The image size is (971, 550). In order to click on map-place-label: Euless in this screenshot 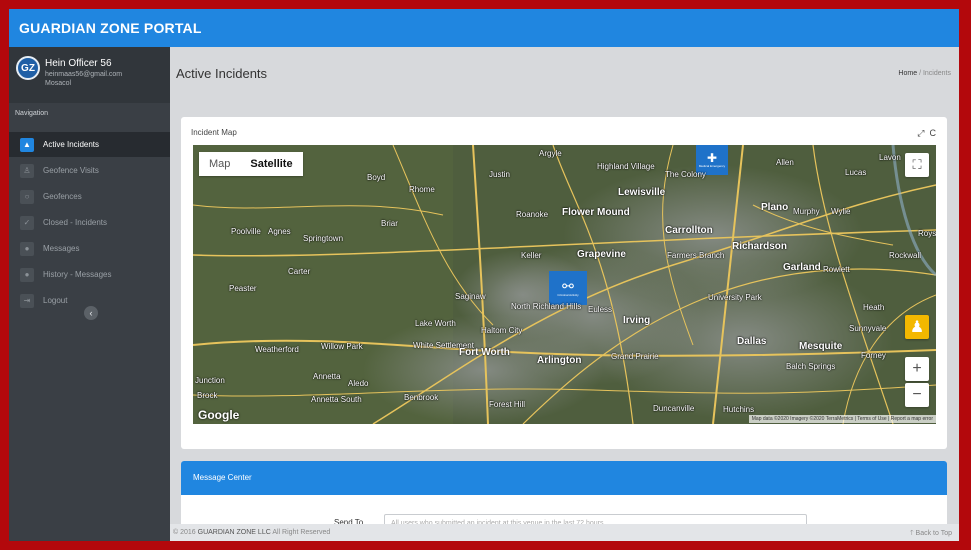, I will do `click(600, 309)`.